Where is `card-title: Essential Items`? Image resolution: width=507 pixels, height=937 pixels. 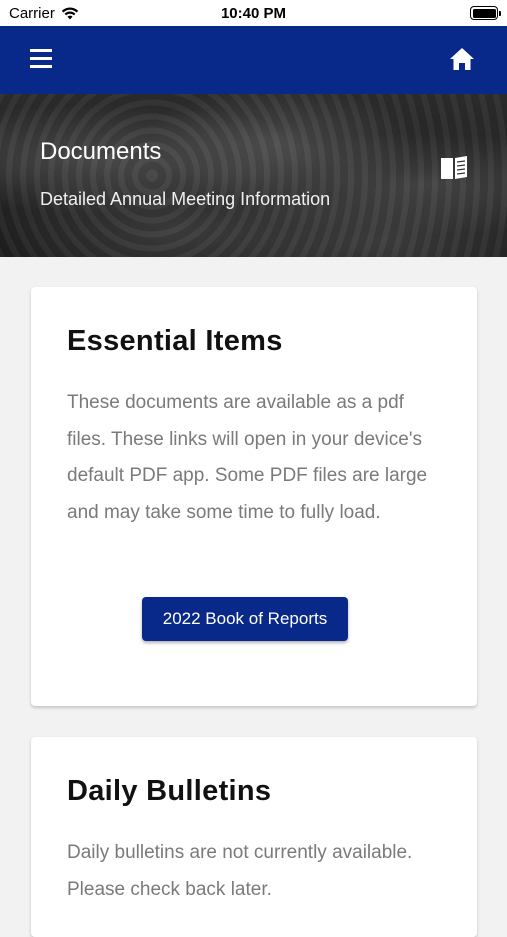
card-title: Essential Items is located at coordinates (175, 341).